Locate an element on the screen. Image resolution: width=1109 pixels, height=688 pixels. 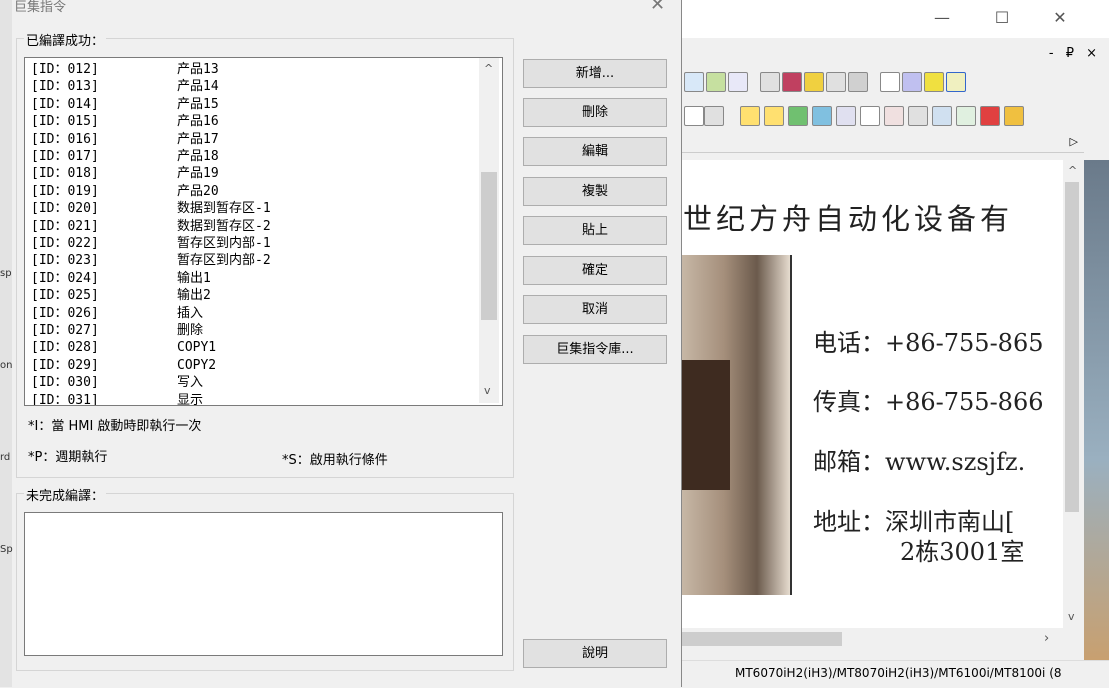
macro-list-item: [ID：031] 显示 is located at coordinates (117, 399).